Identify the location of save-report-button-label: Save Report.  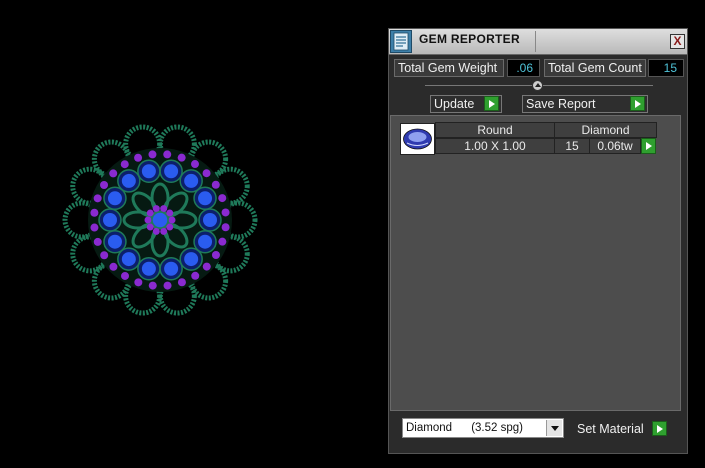
(561, 104).